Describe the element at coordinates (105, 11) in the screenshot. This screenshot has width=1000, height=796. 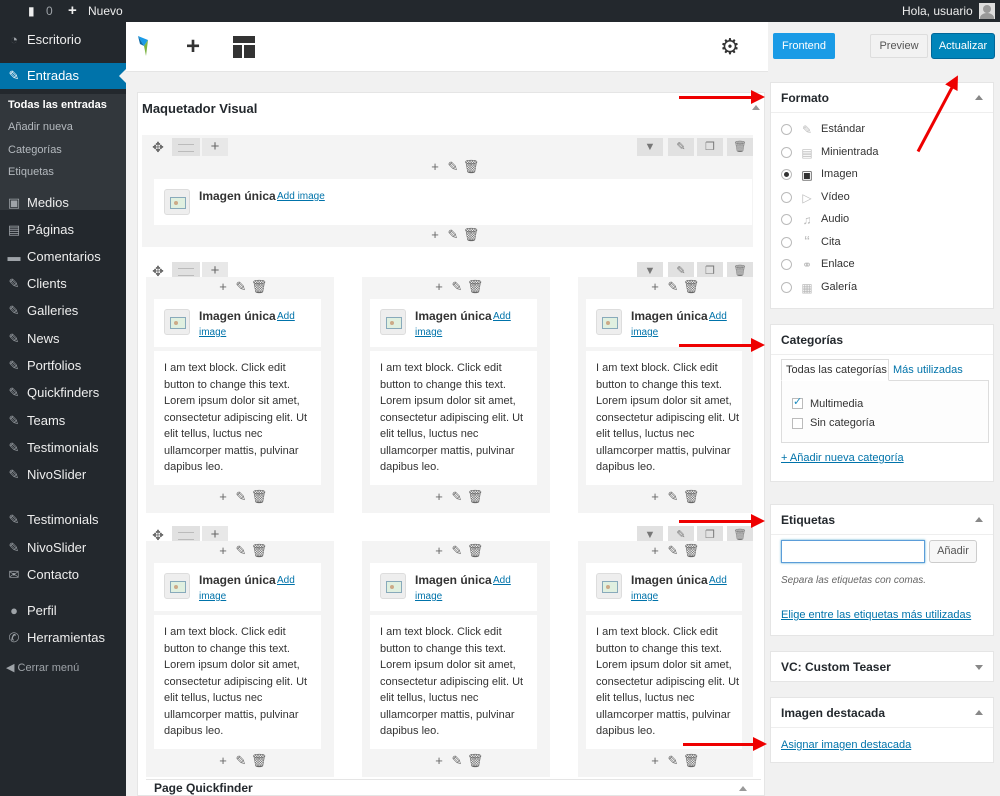
I see `new-content-link: Nuevo` at that location.